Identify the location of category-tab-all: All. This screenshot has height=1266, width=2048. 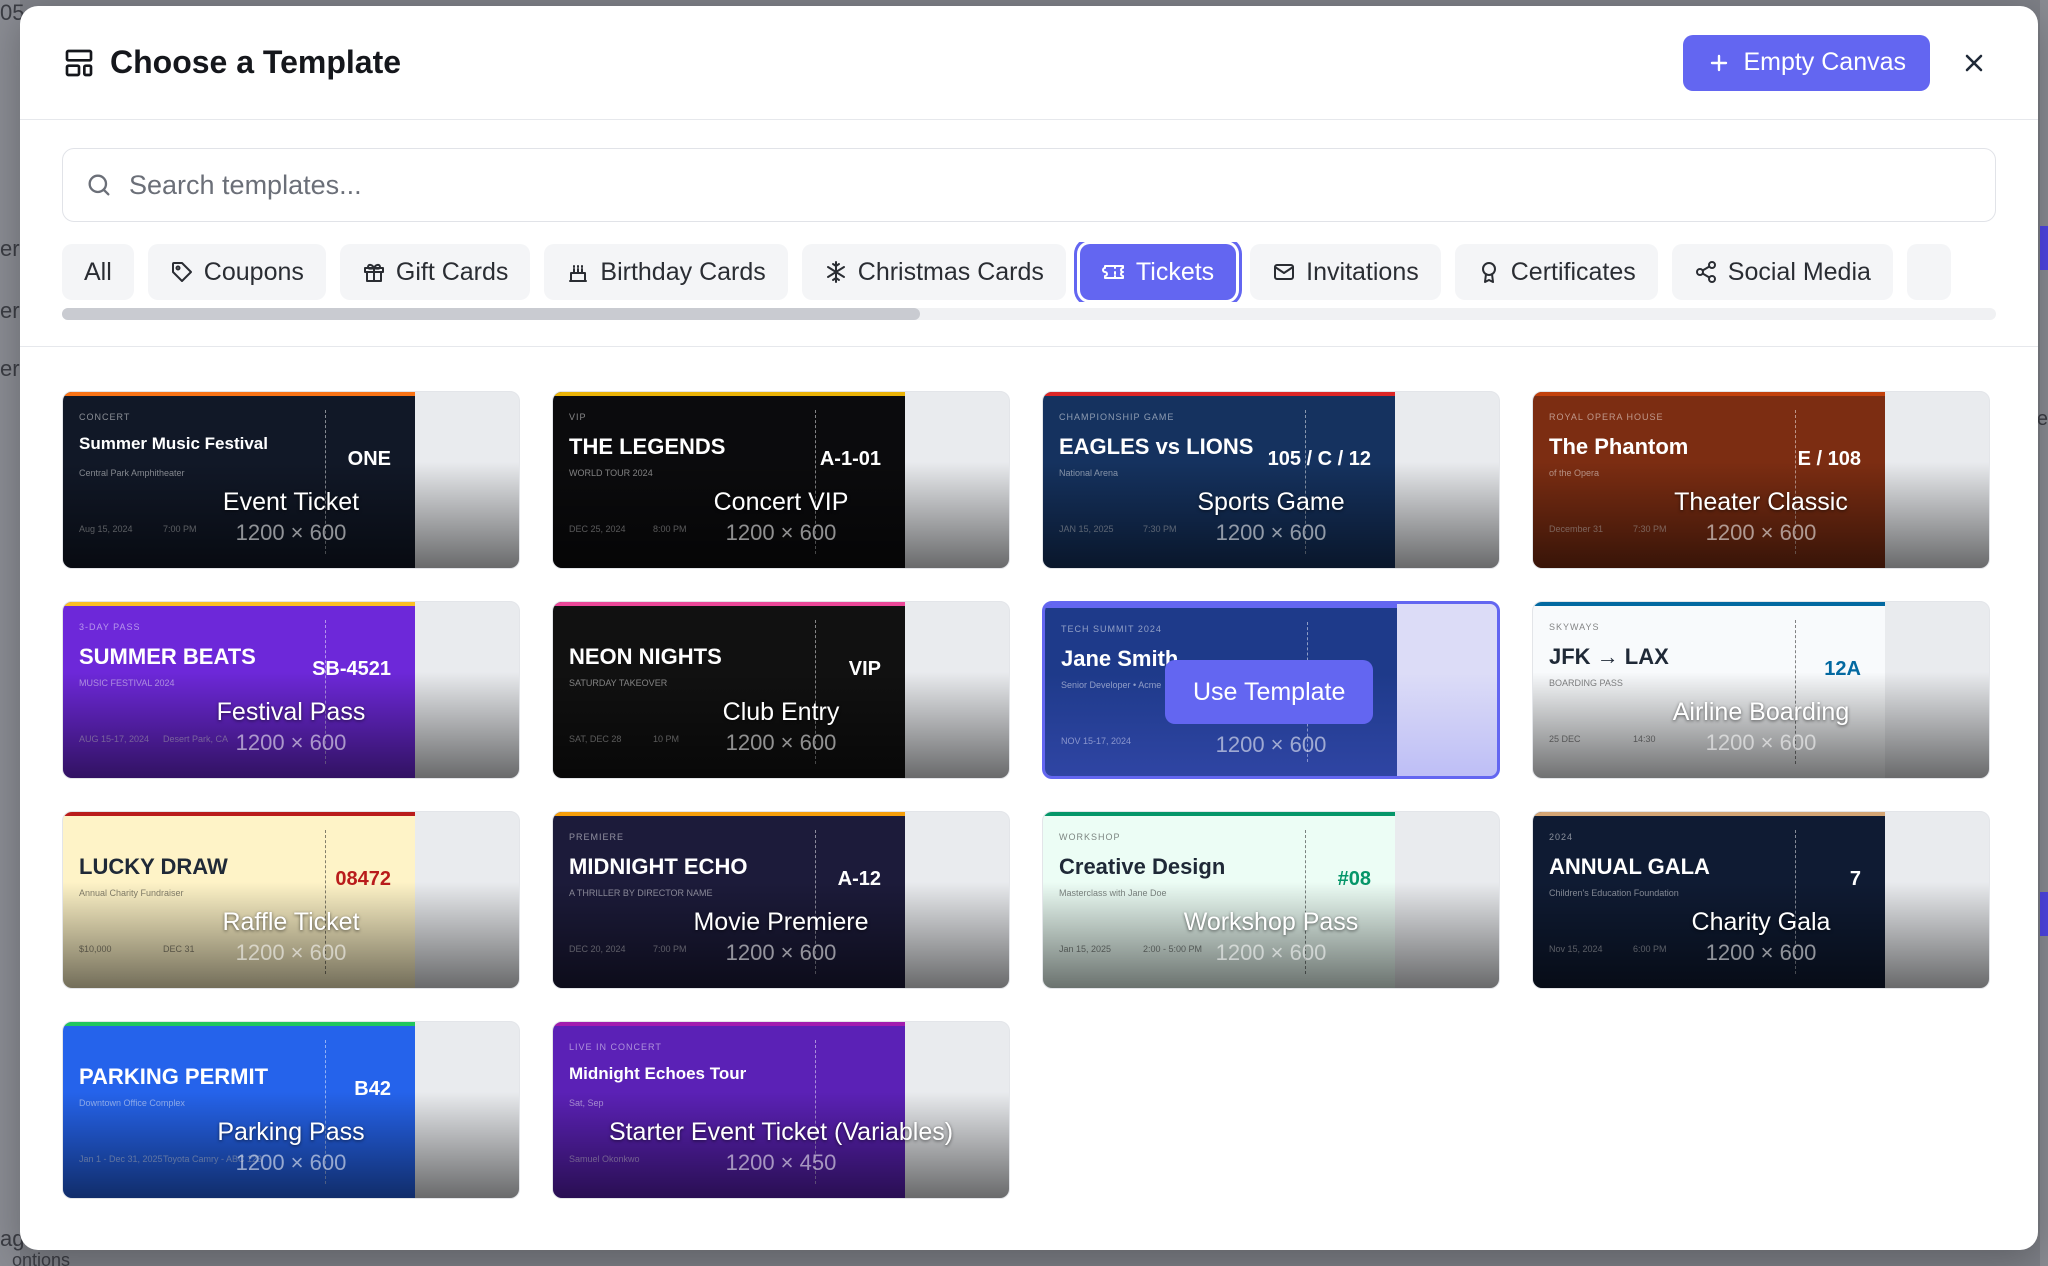
(98, 272).